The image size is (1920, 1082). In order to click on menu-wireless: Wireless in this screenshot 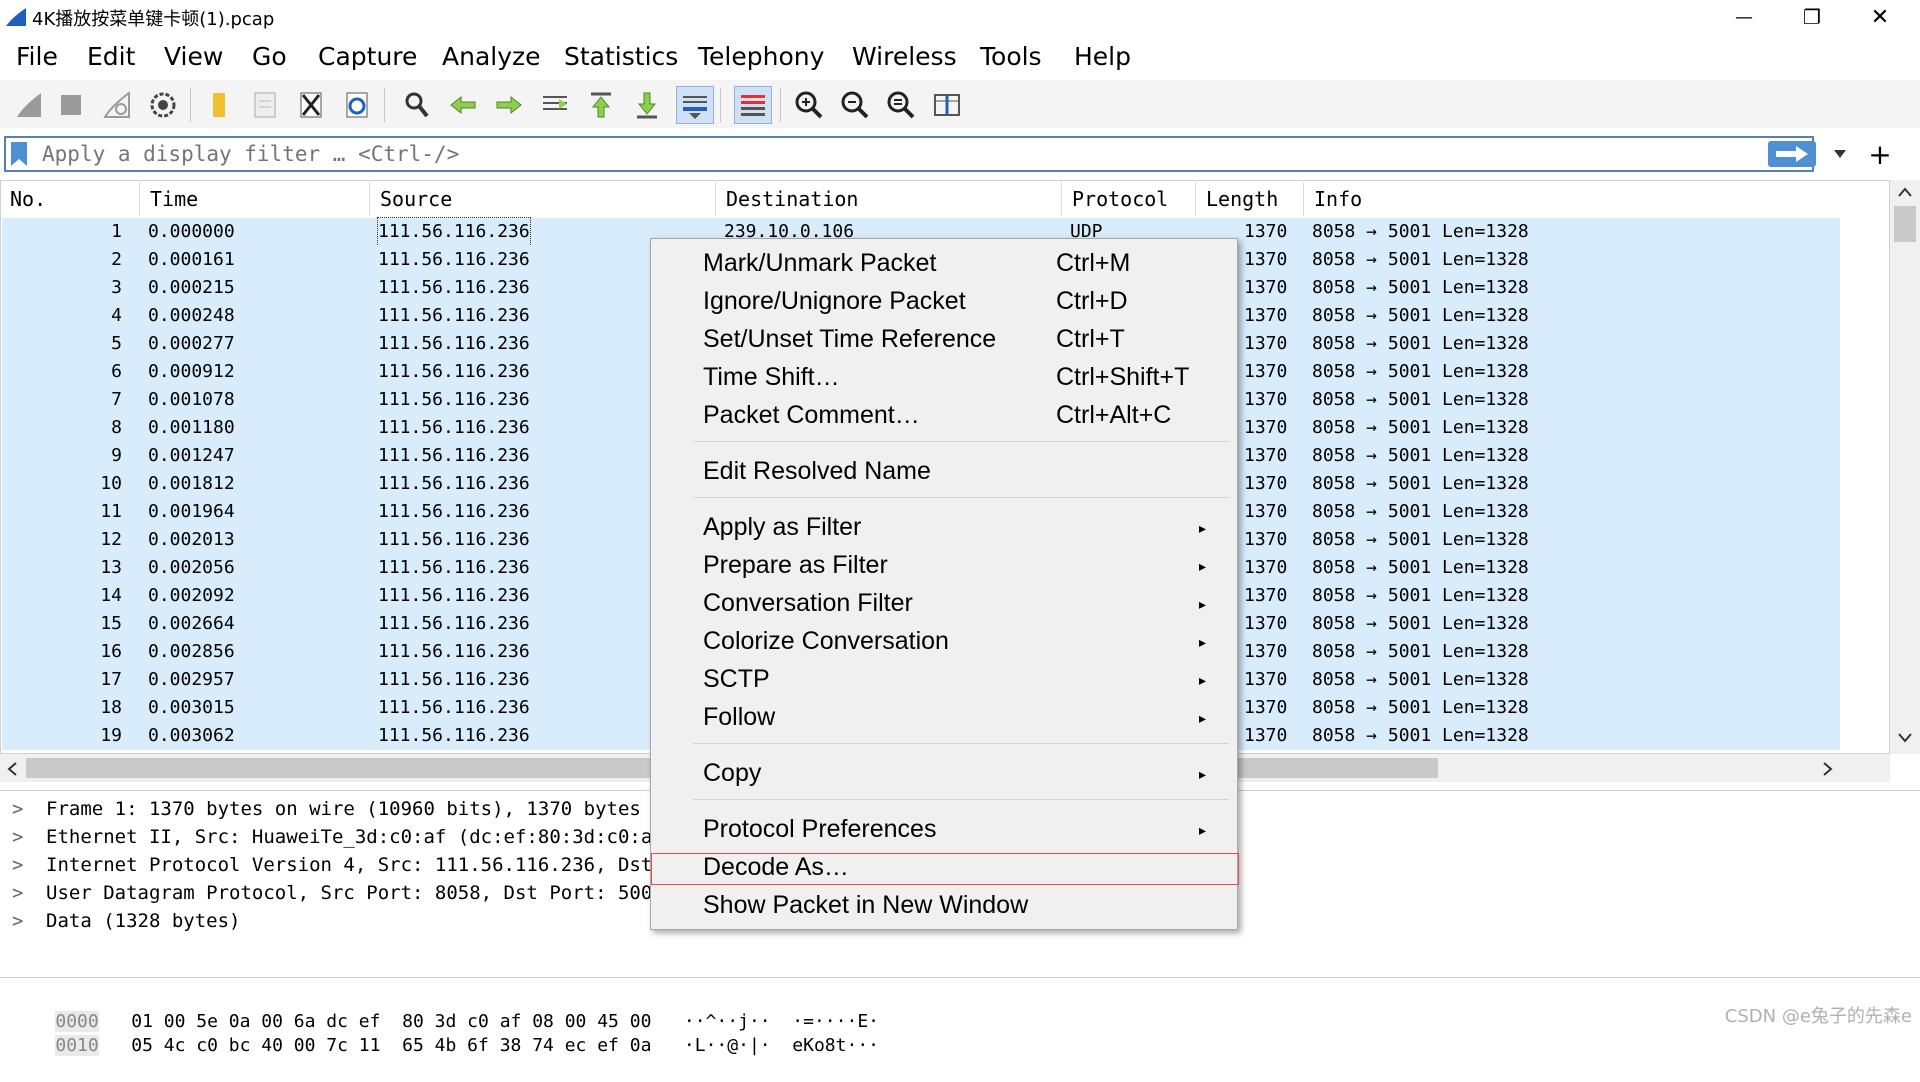, I will do `click(904, 56)`.